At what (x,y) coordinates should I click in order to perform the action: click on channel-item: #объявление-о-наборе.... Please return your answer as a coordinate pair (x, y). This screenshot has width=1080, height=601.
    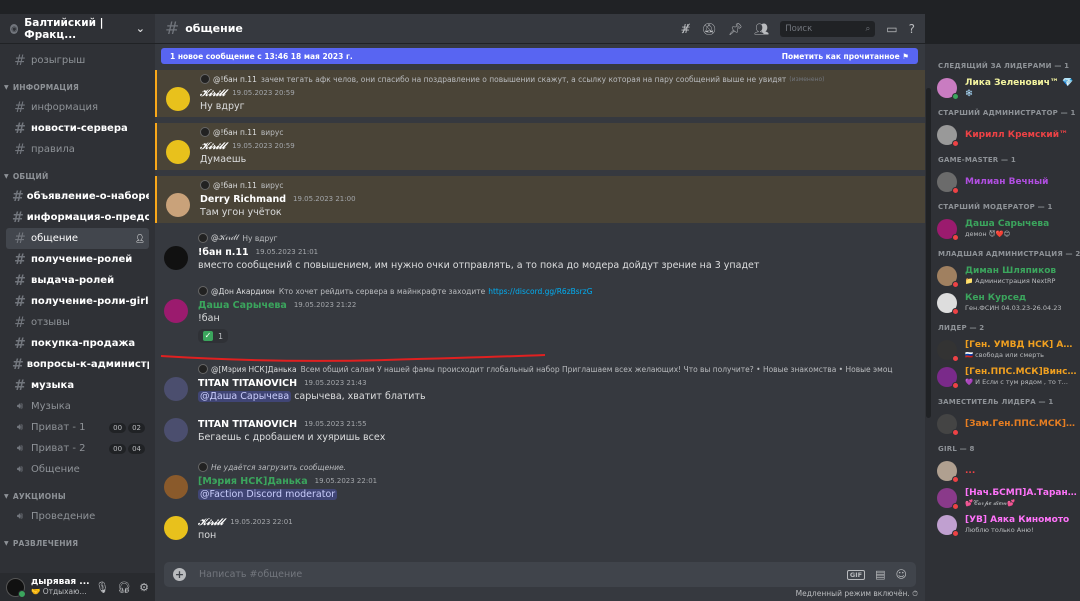
    Looking at the image, I should click on (77, 196).